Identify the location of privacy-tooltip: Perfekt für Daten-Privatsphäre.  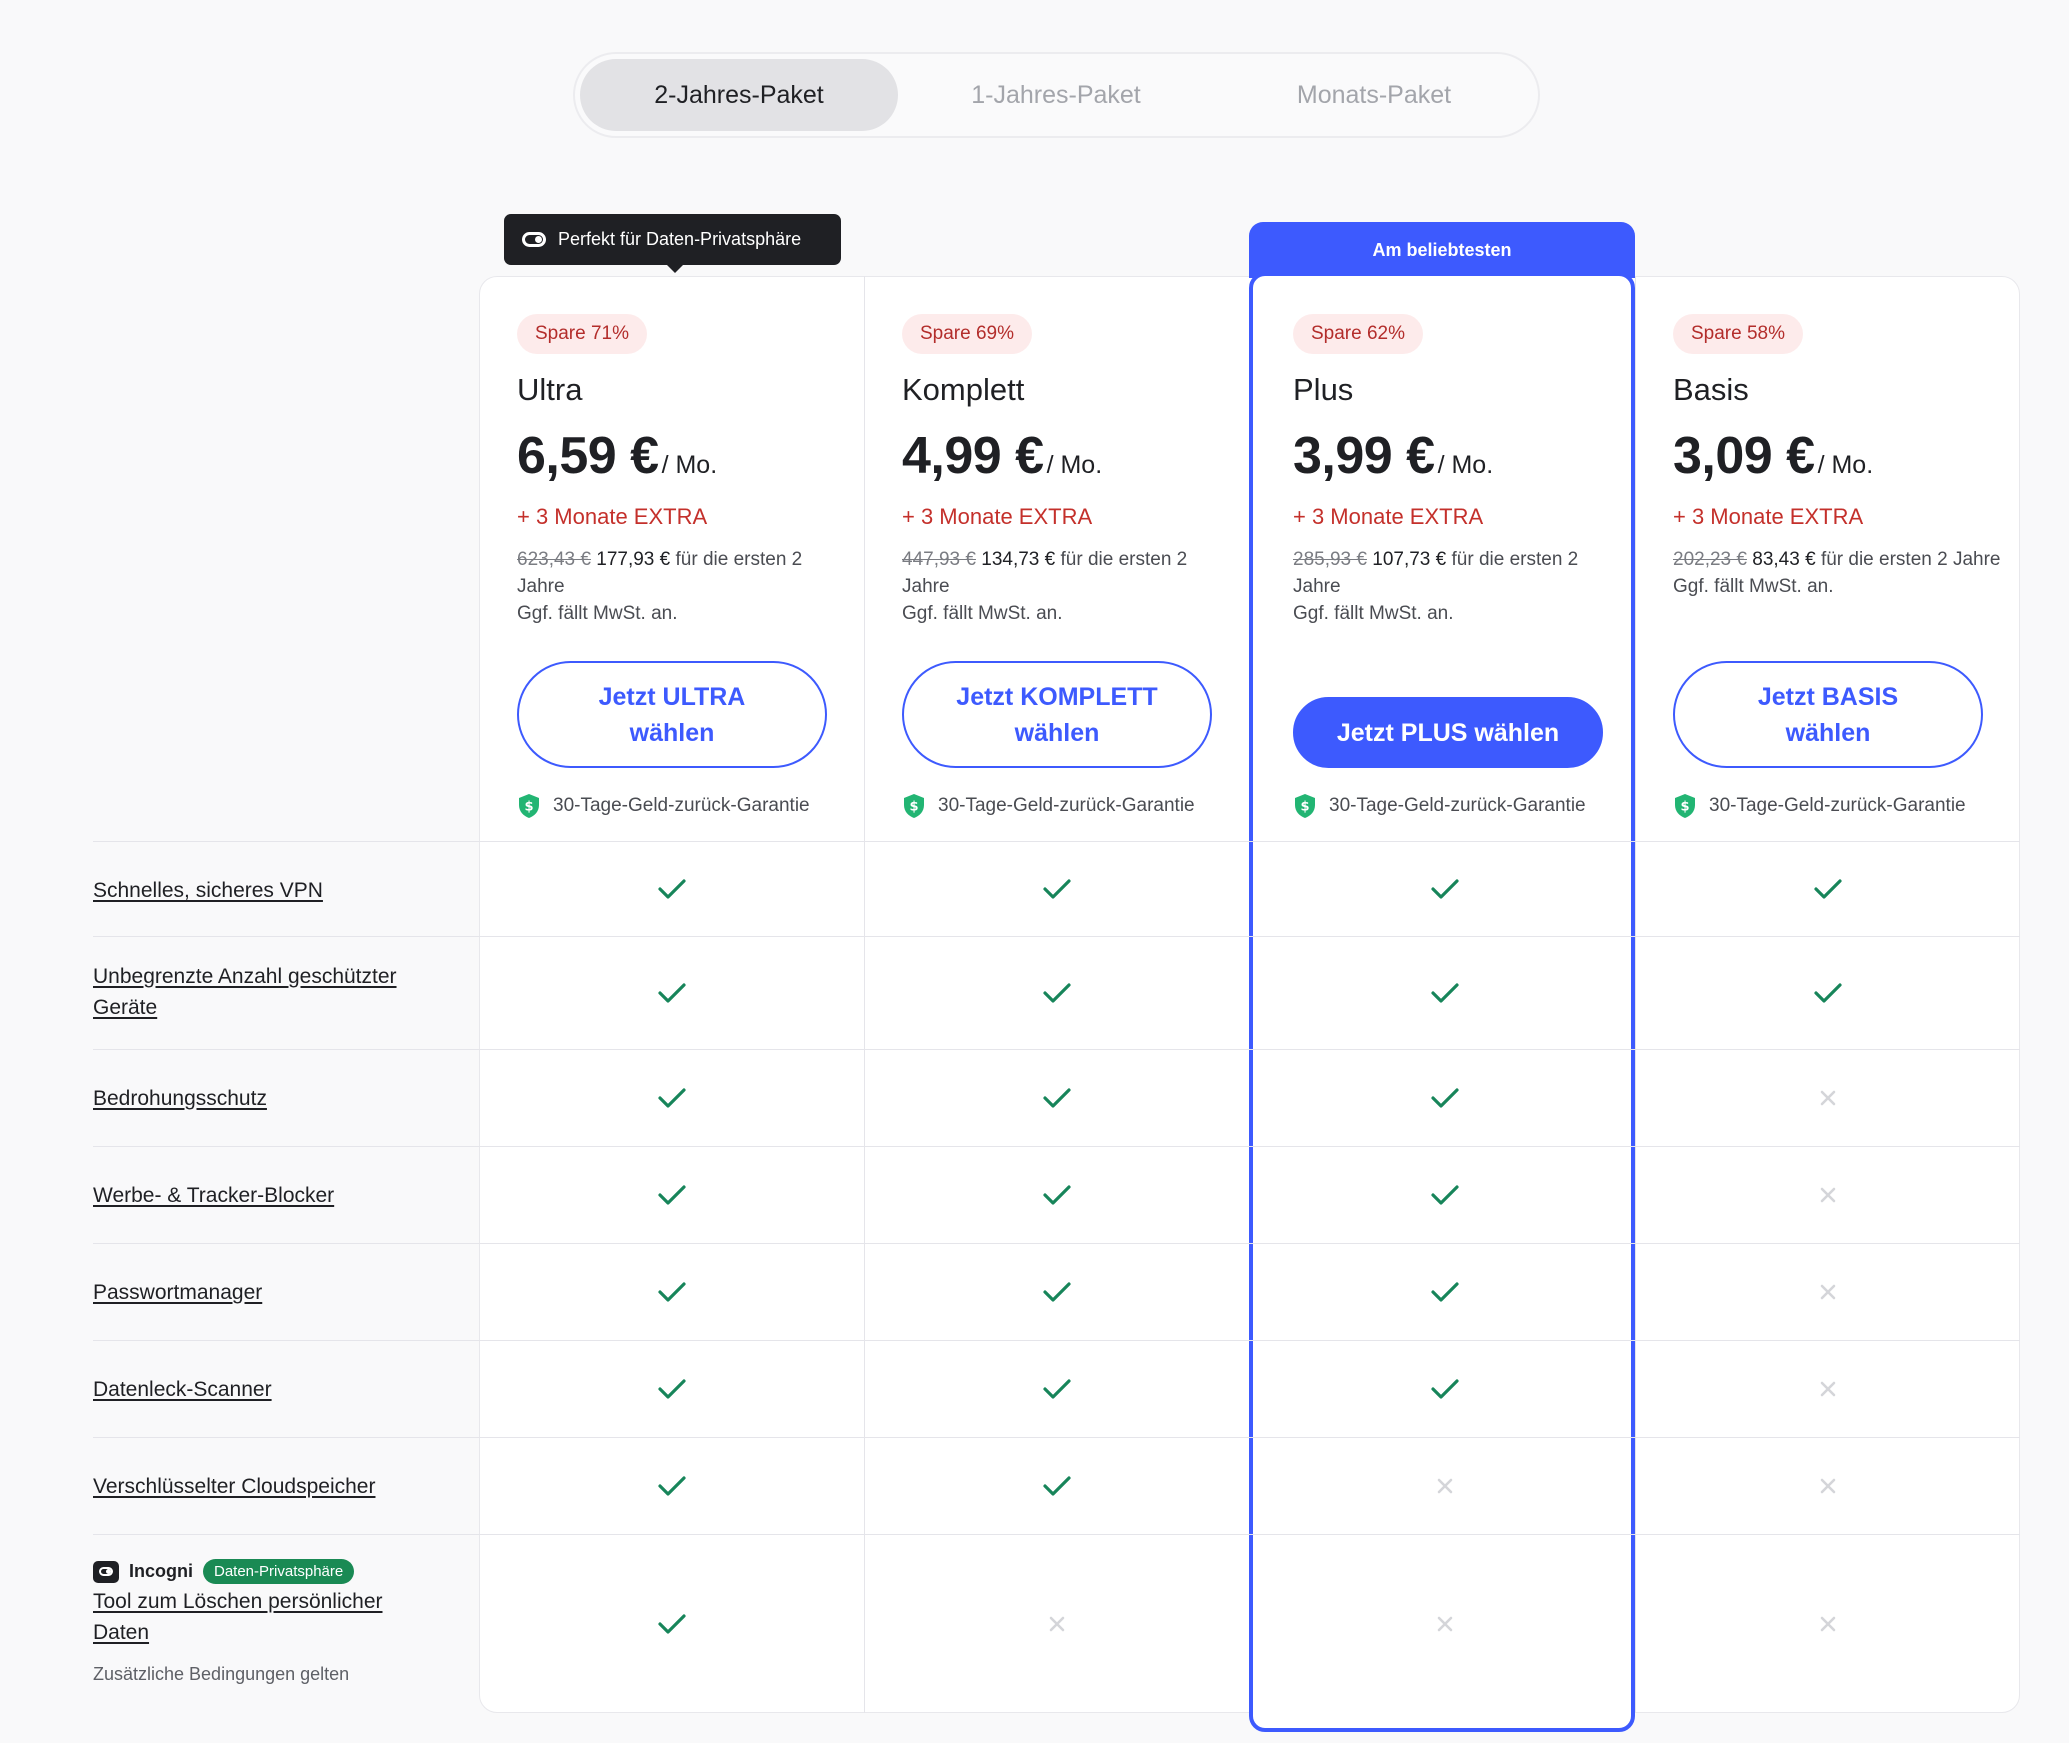
(672, 243).